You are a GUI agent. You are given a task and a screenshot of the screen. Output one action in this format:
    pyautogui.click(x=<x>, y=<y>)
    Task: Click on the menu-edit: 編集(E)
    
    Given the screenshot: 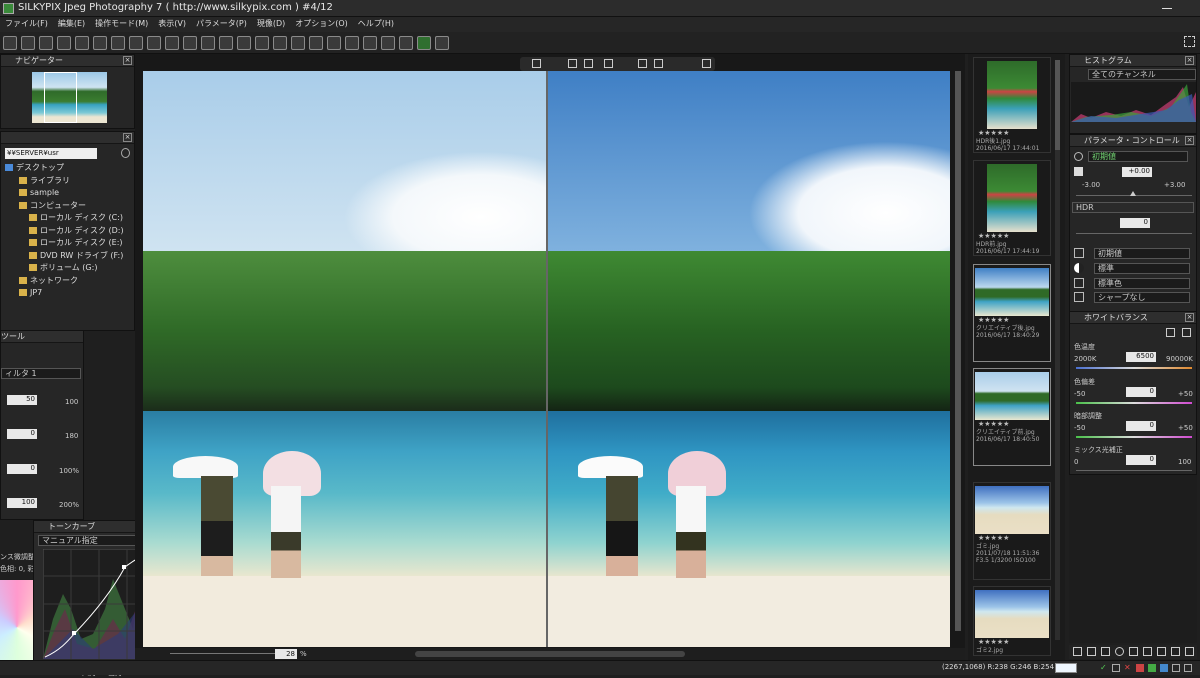 What is the action you would take?
    pyautogui.click(x=71, y=23)
    